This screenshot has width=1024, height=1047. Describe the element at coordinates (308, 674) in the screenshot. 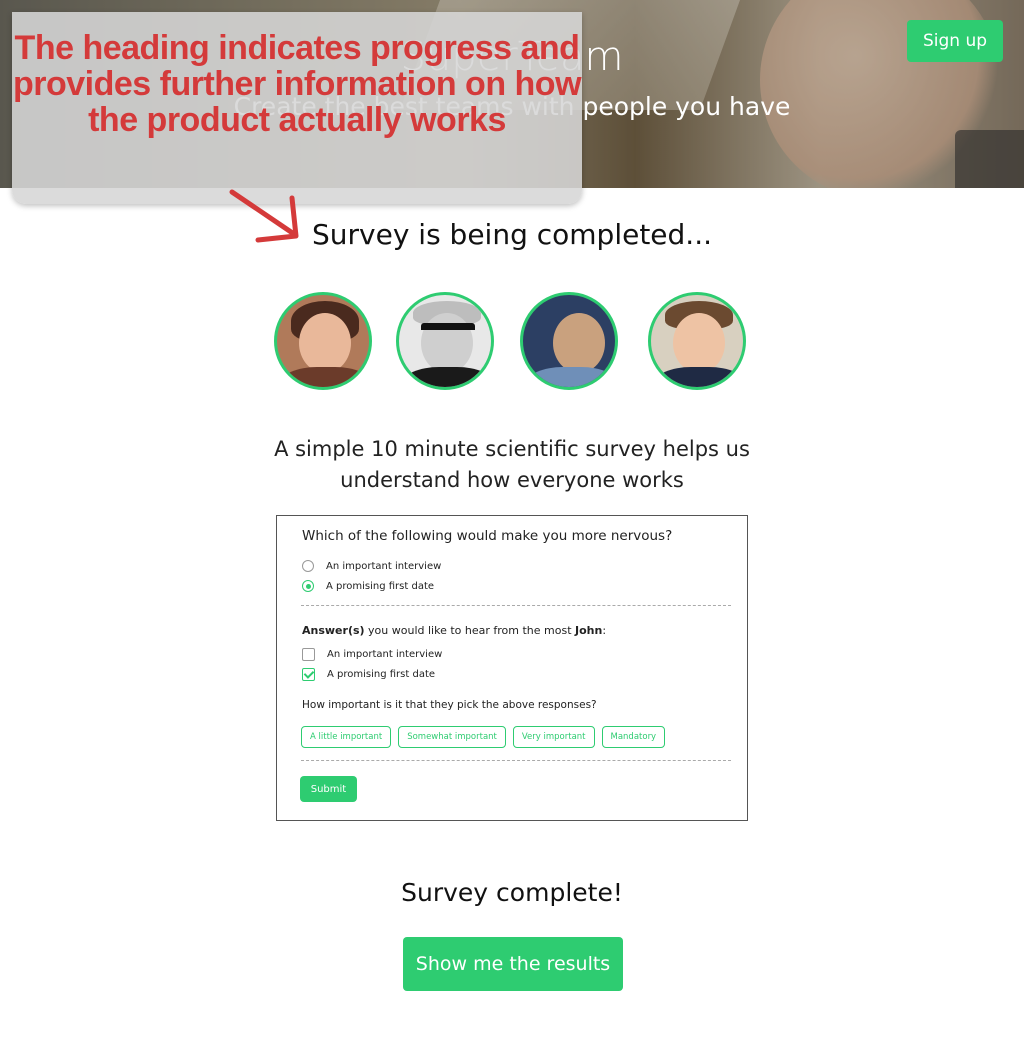

I see `checkbox-checked` at that location.